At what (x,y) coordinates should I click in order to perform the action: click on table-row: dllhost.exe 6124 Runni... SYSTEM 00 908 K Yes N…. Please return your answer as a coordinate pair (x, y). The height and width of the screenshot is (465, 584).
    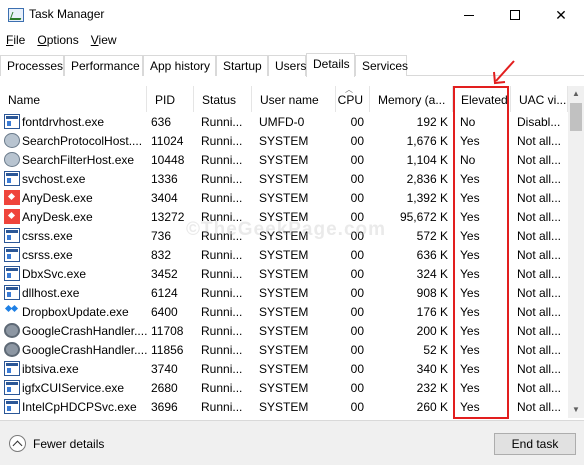
    Looking at the image, I should click on (284, 292).